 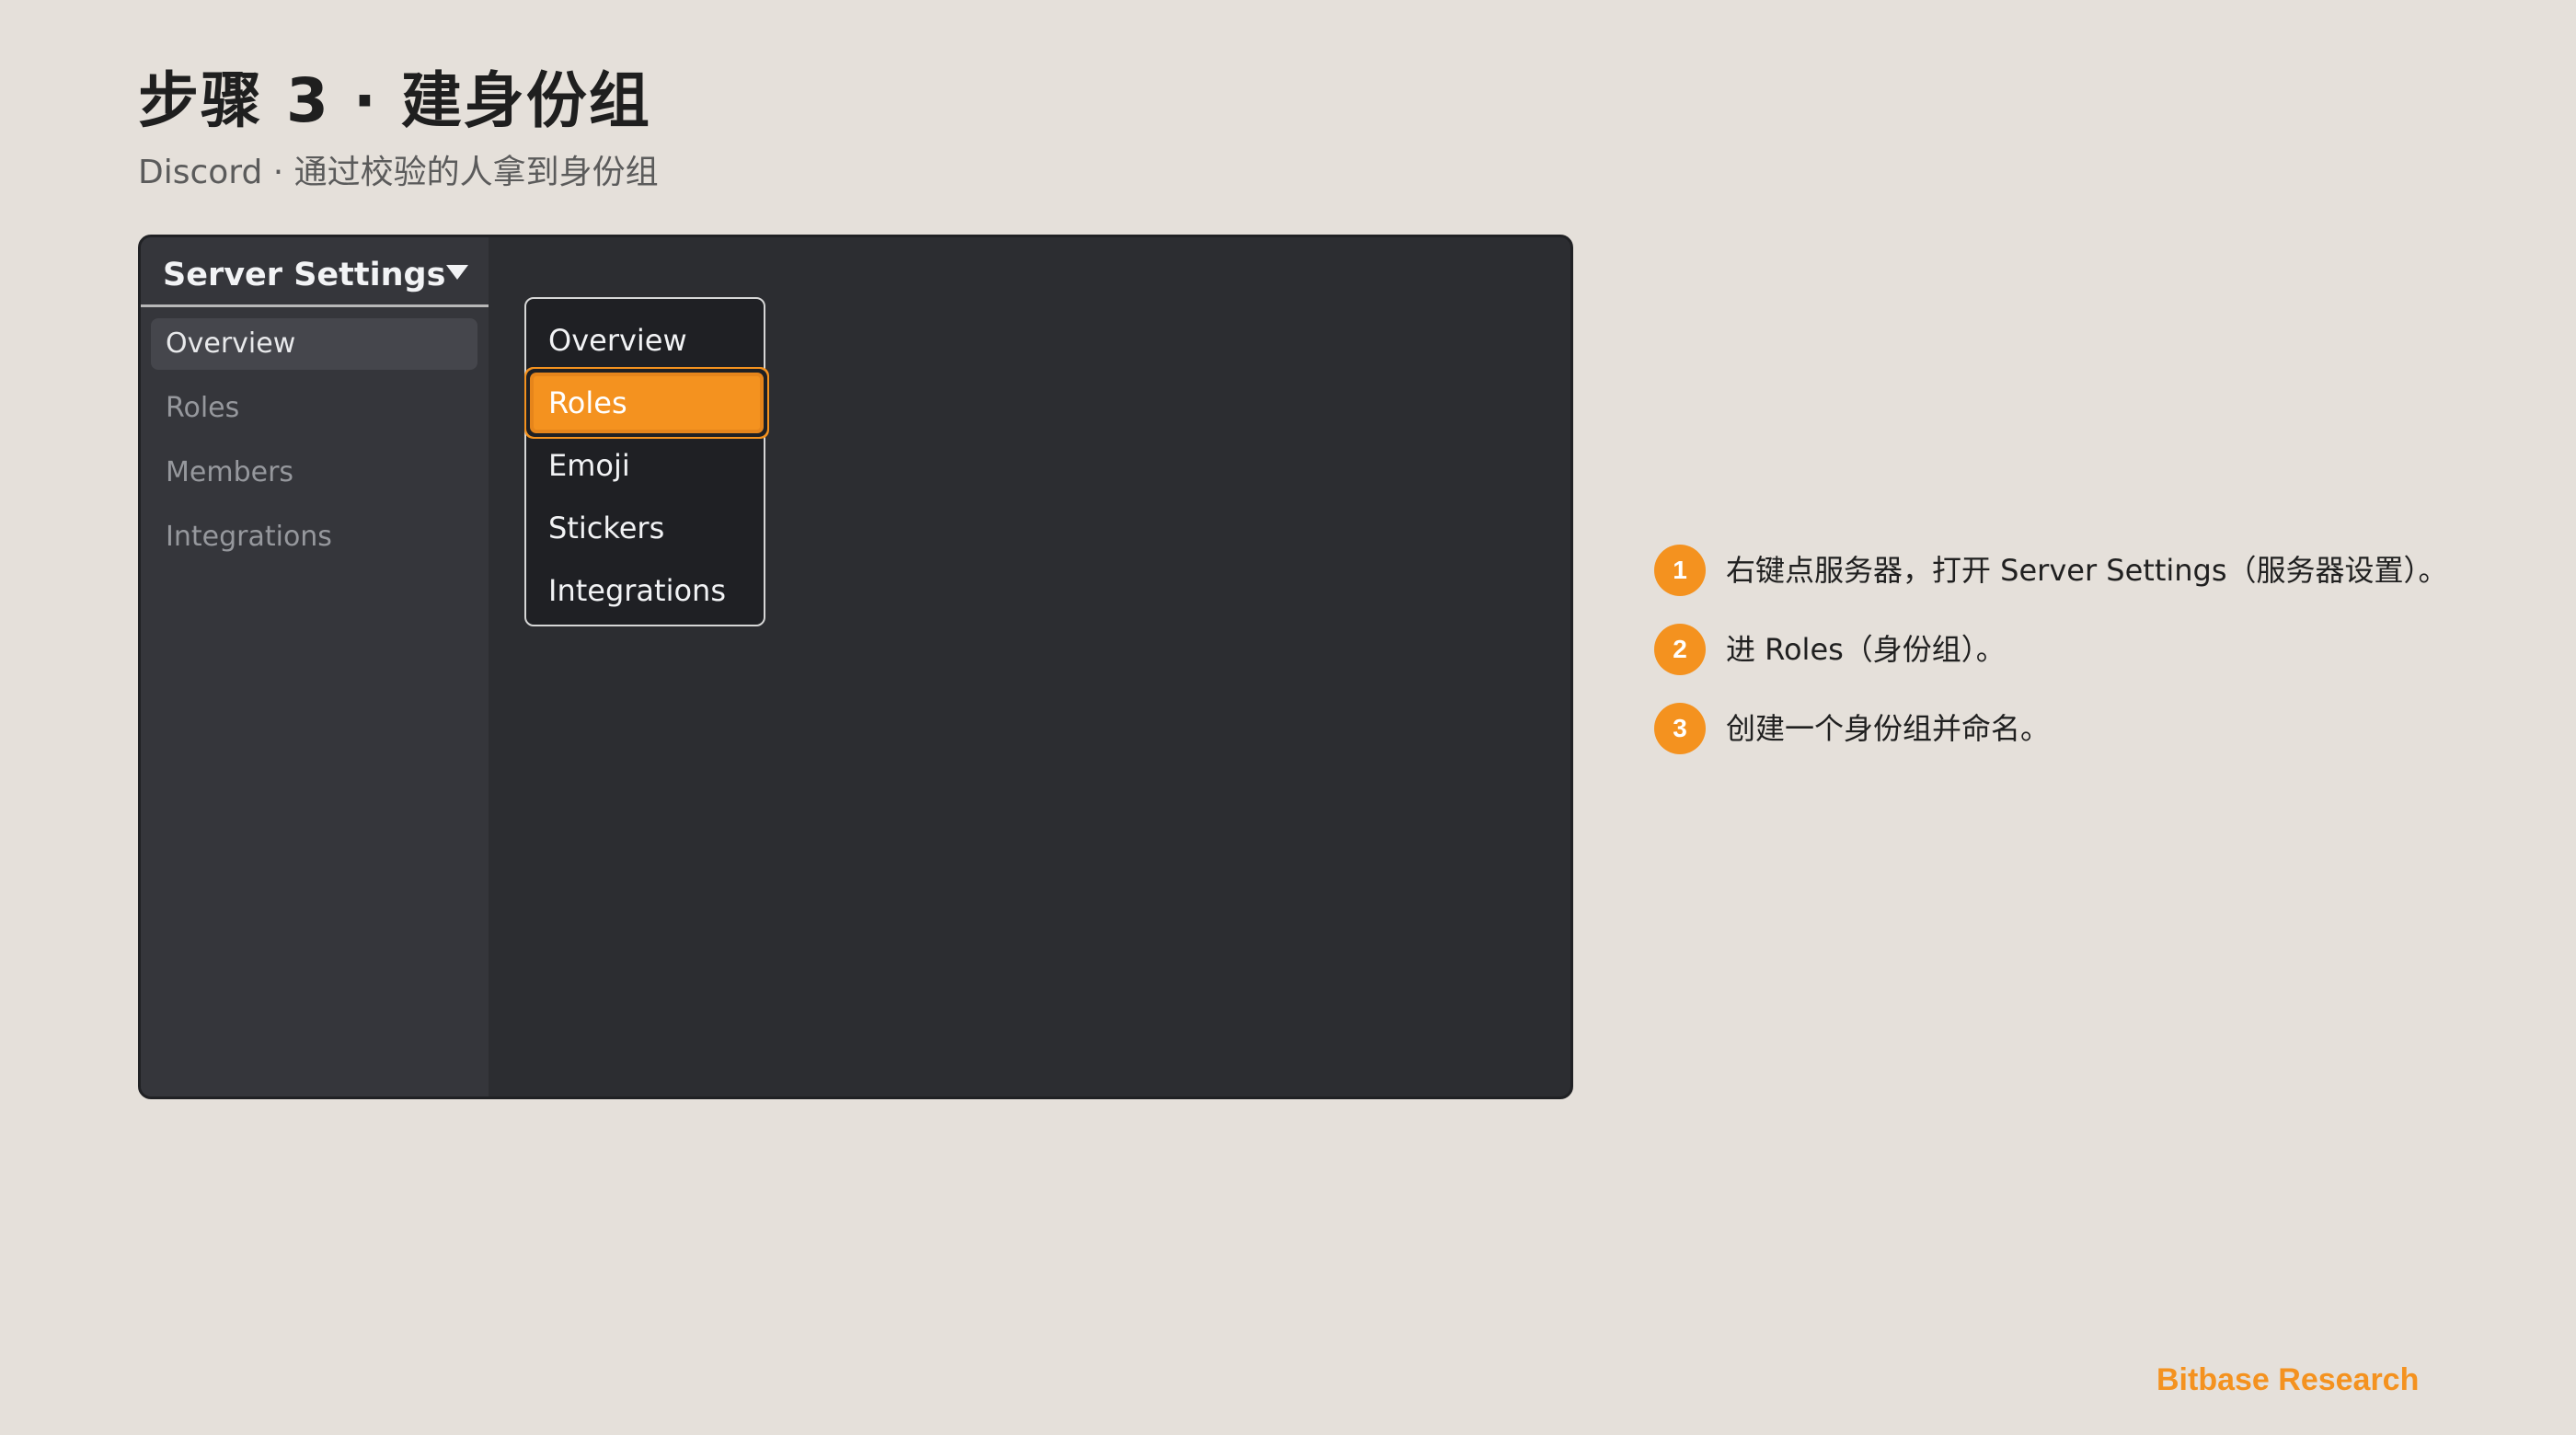 I want to click on step-number-badge: 2, so click(x=1680, y=649).